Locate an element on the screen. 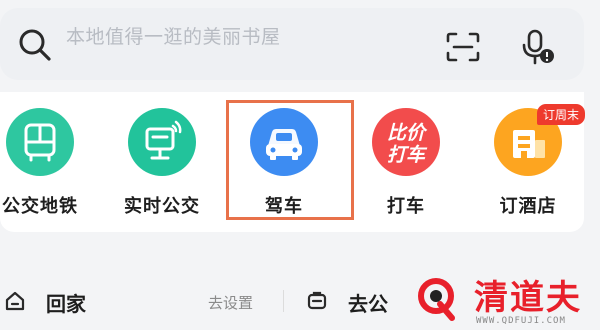 The width and height of the screenshot is (600, 330). search-placeholder: 本地值得一逛的美丽书屋 is located at coordinates (173, 35).